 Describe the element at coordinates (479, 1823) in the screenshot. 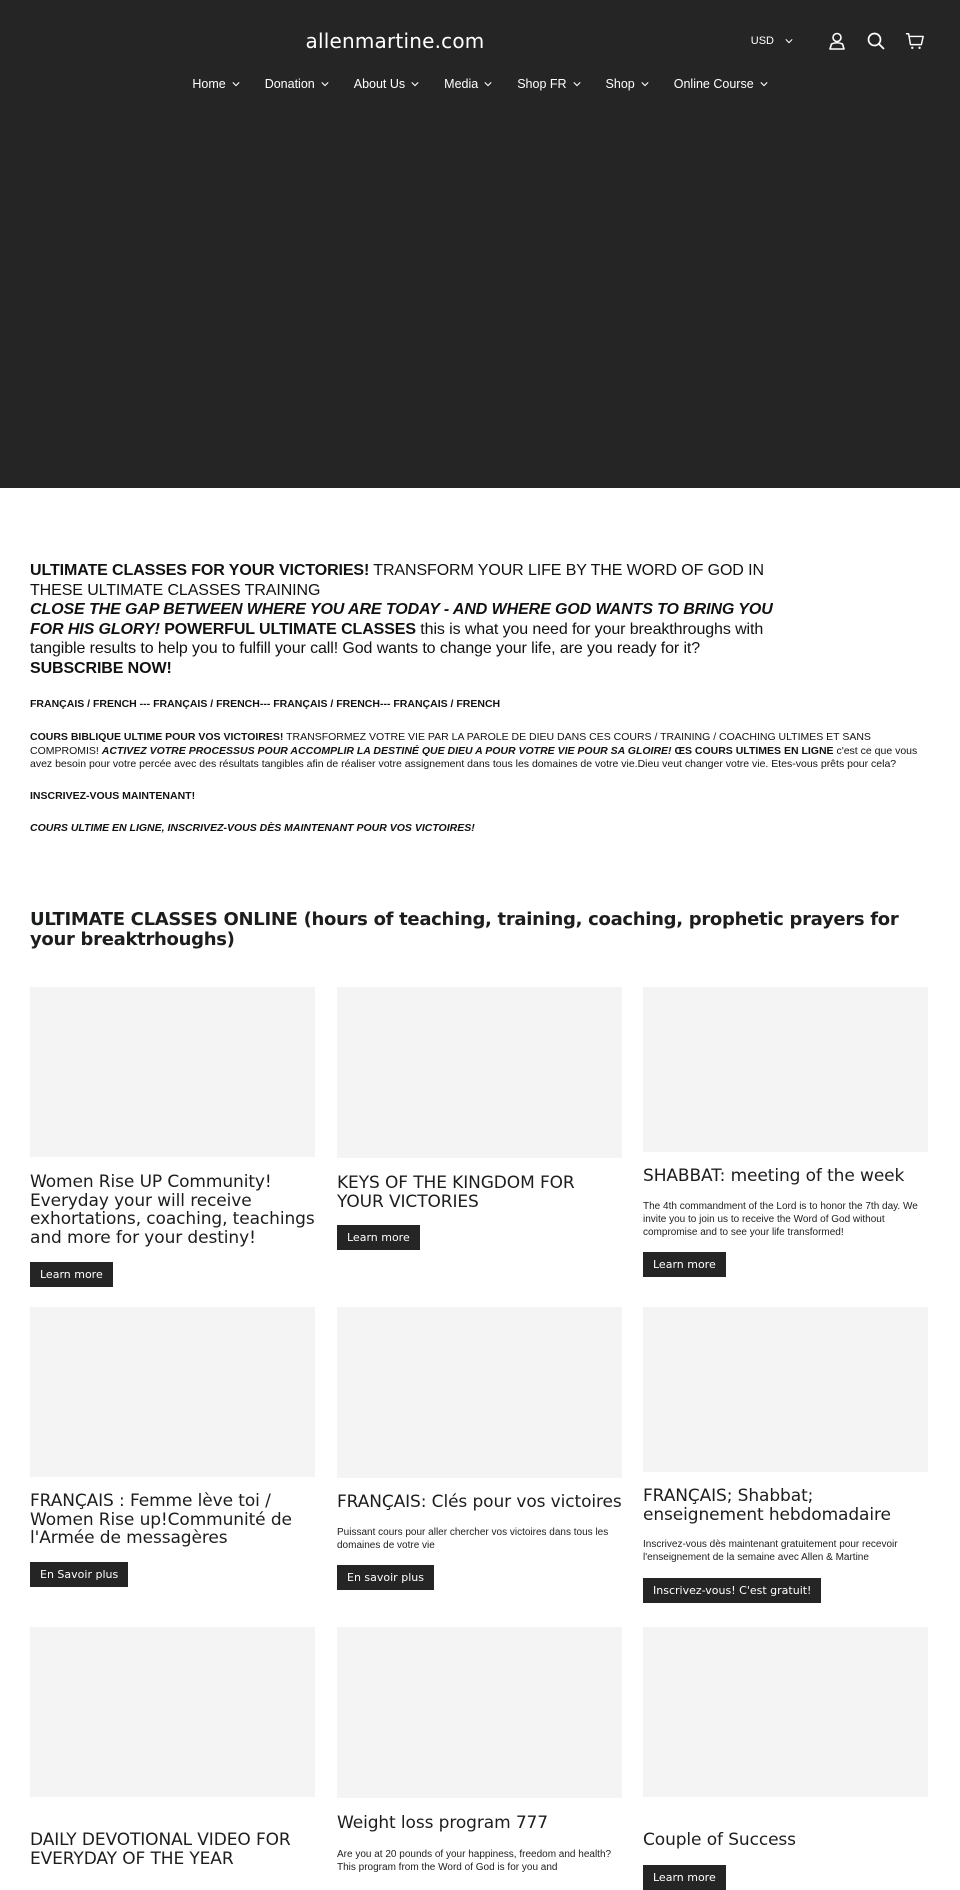

I see `card-title: Weight loss program 777` at that location.